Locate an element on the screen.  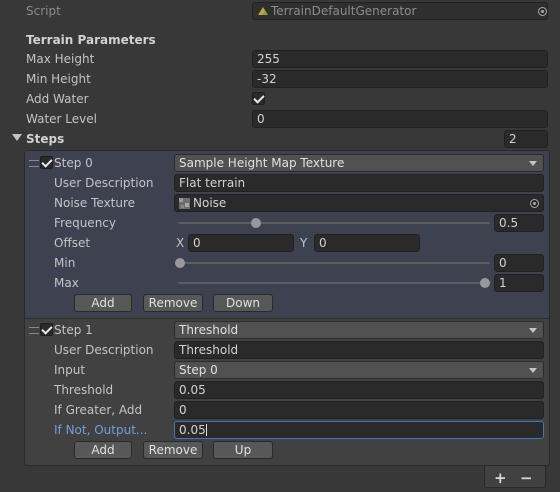
offset-x-label: X is located at coordinates (180, 243).